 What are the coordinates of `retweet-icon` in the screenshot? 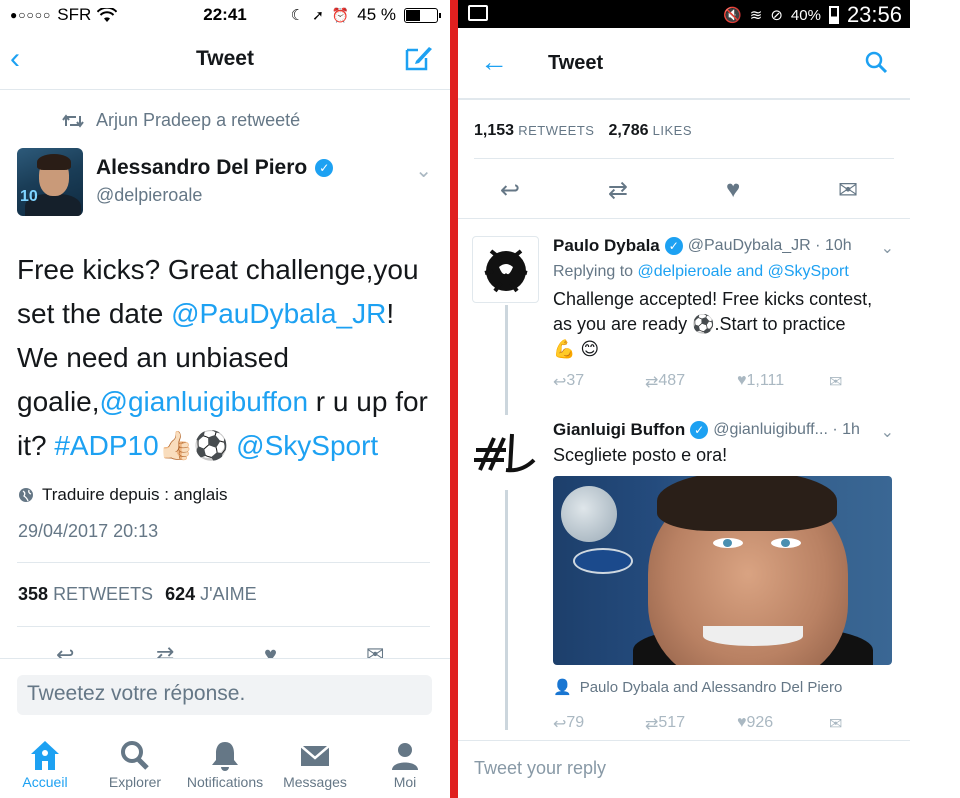 It's located at (73, 120).